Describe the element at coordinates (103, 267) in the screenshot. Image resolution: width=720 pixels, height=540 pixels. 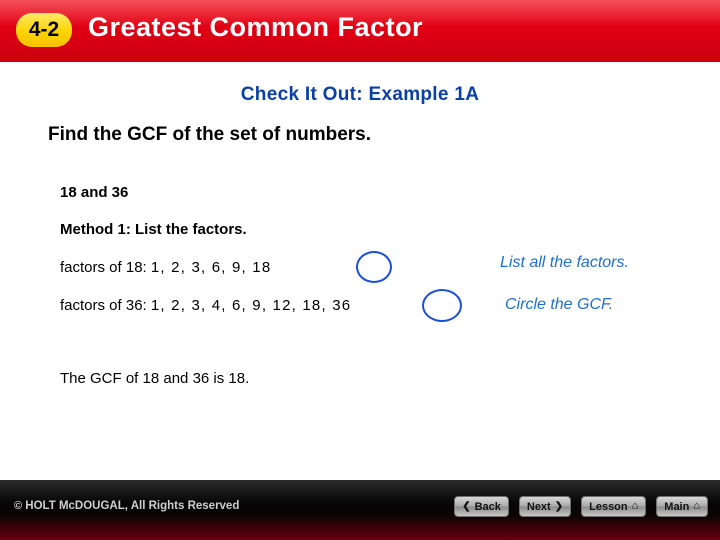
I see `factors-label-18: factors of 18:` at that location.